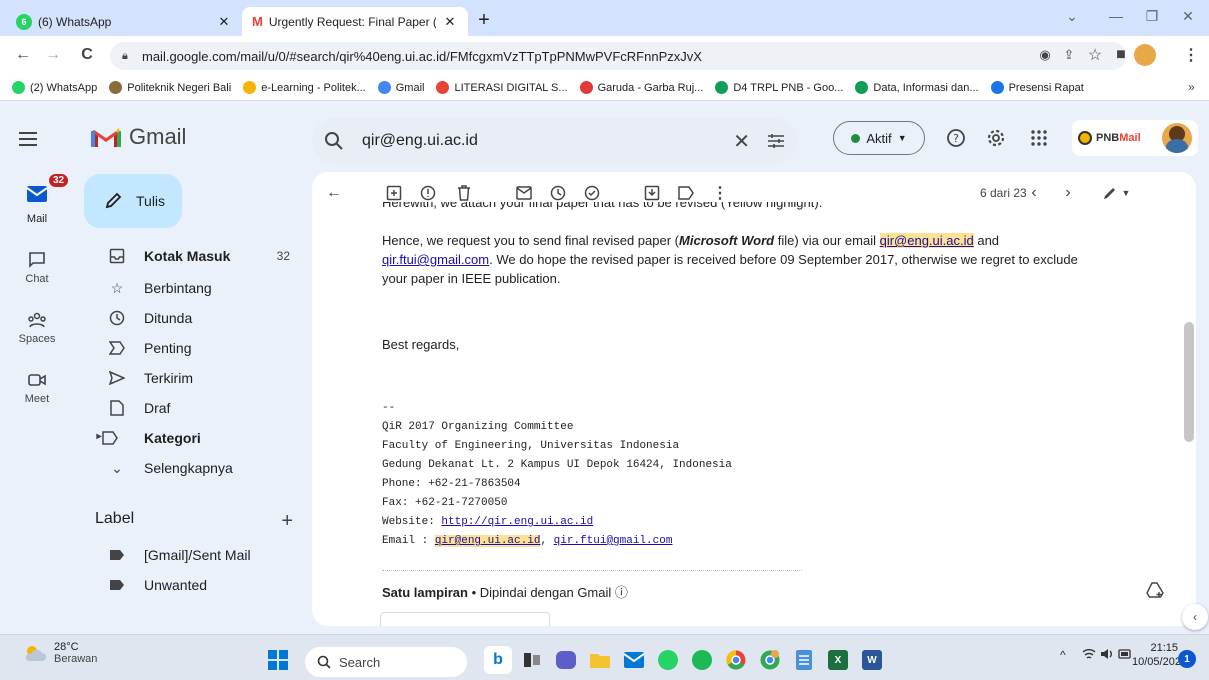 This screenshot has height=680, width=1209. I want to click on avatar, so click(1177, 138).